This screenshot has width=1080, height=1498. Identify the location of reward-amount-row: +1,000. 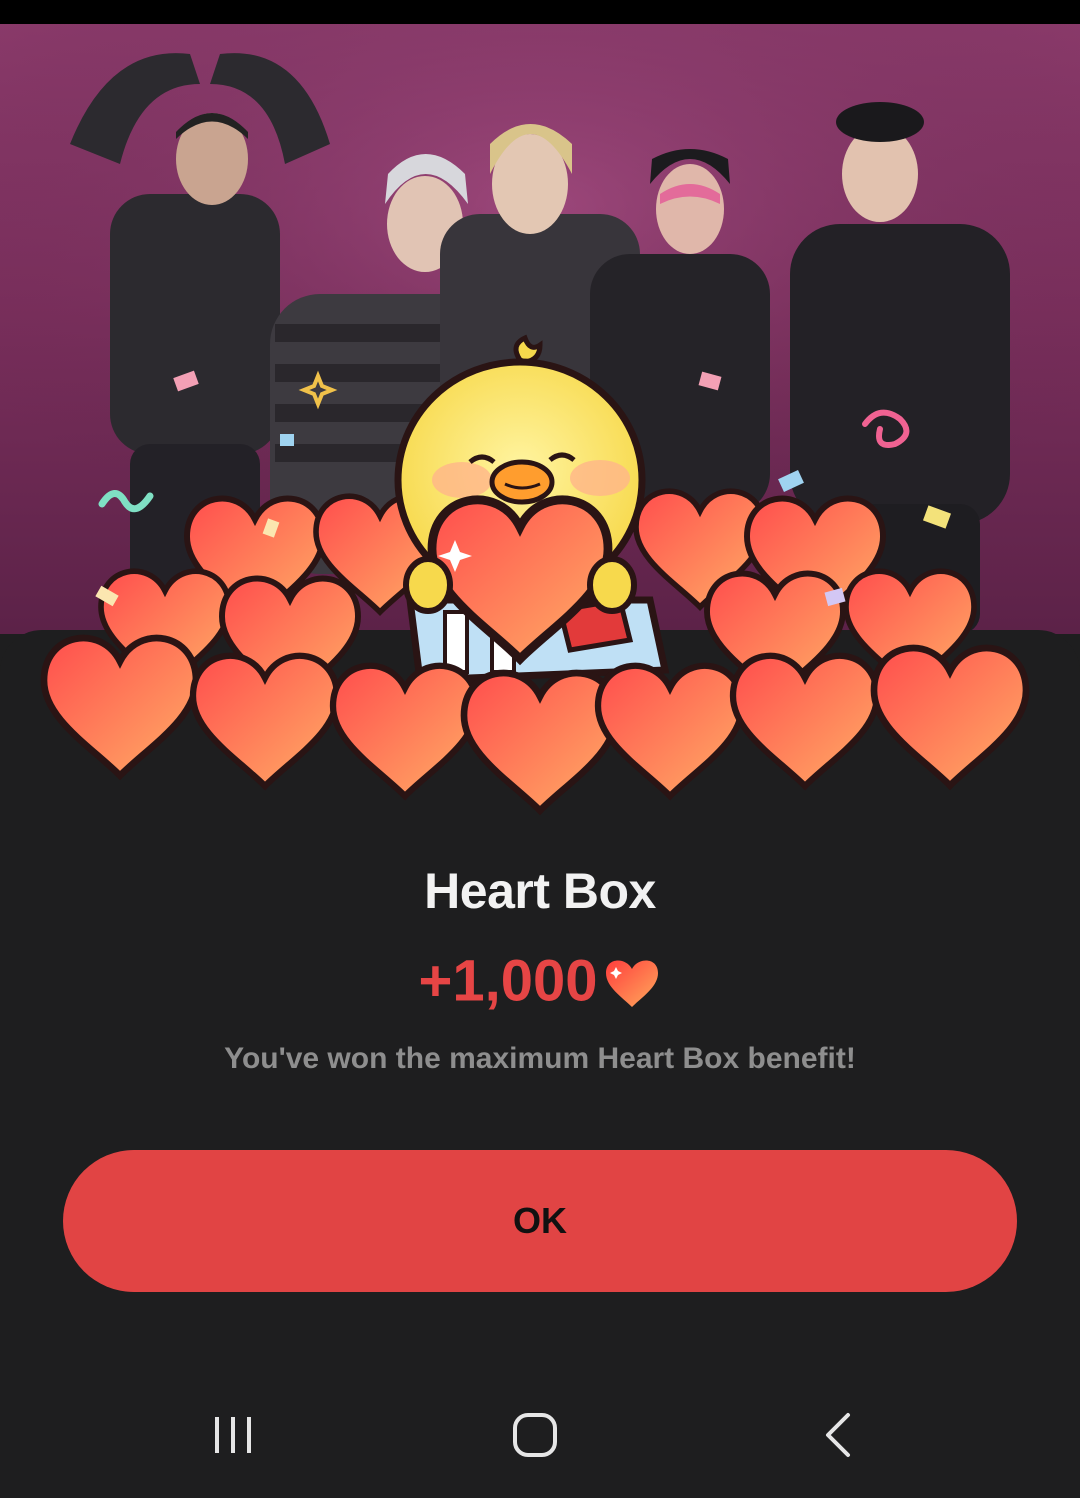
(540, 980).